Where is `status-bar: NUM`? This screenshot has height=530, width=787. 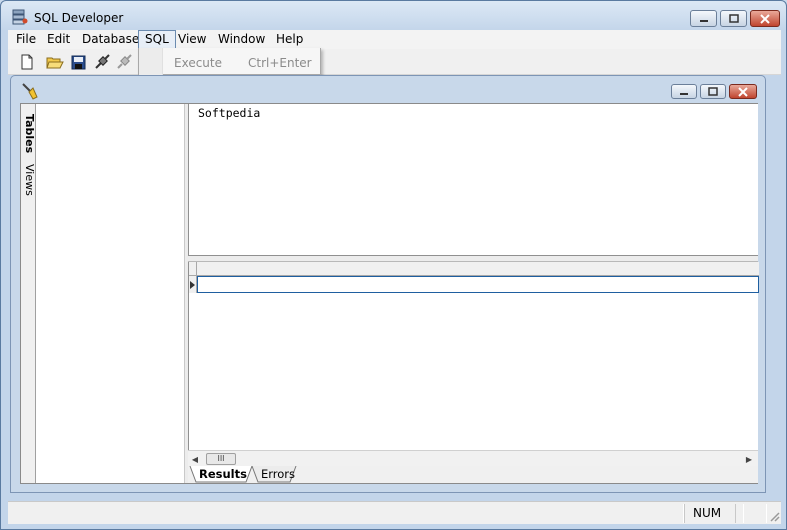 status-bar: NUM is located at coordinates (394, 512).